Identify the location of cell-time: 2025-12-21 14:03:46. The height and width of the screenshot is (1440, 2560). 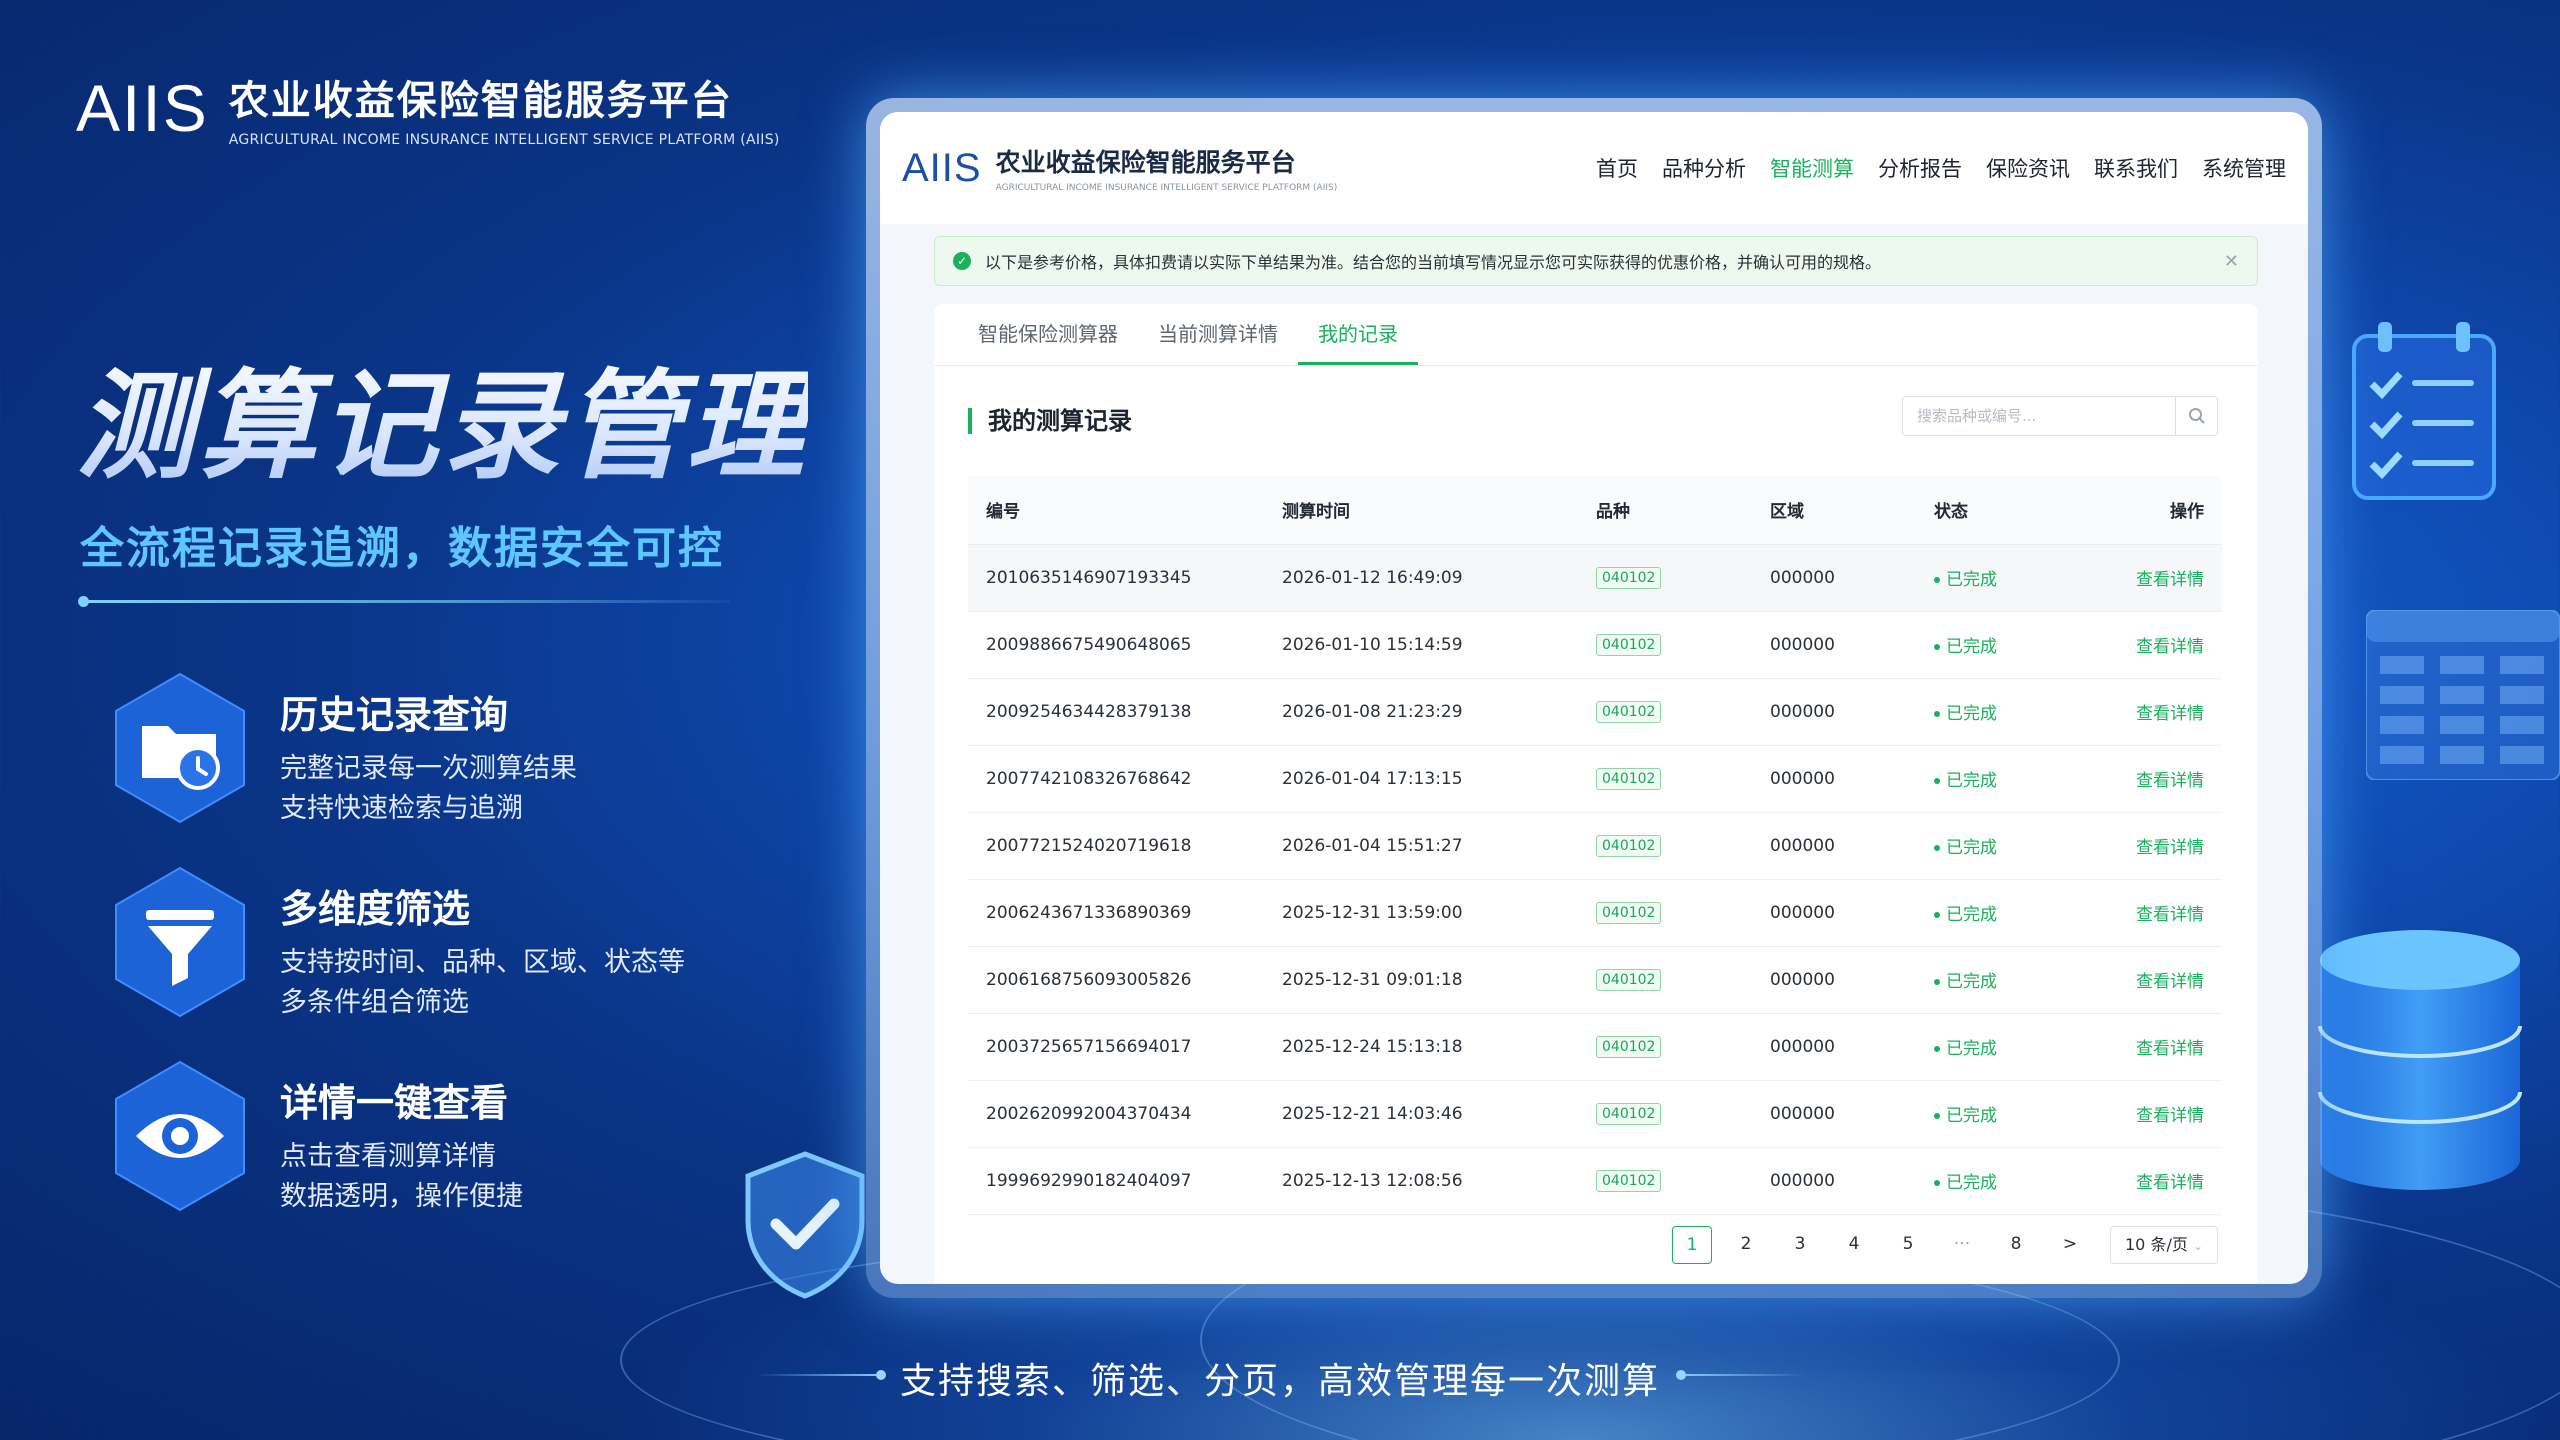
(1439, 1114).